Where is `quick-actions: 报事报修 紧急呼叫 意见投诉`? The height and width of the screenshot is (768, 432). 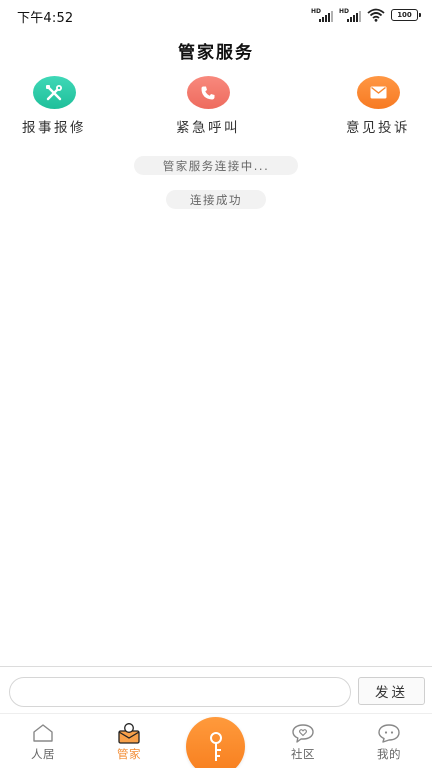
quick-actions: 报事报修 紧急呼叫 意见投诉 is located at coordinates (216, 106).